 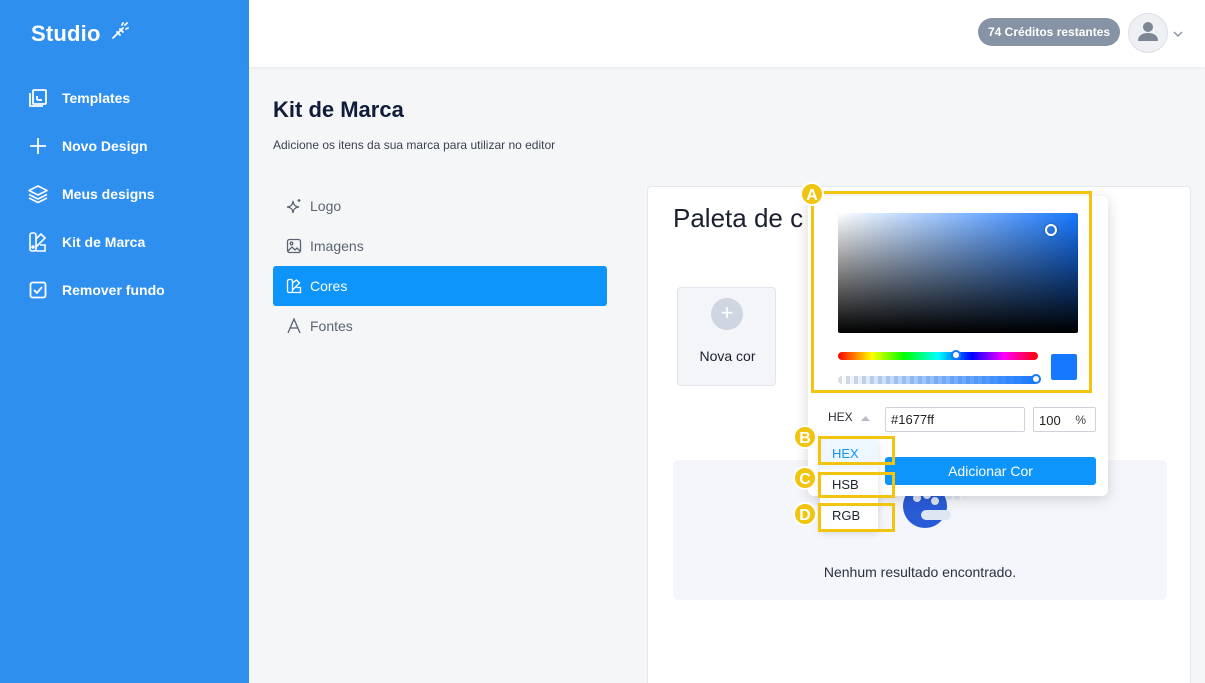 What do you see at coordinates (66, 33) in the screenshot?
I see `brand-name: Studio` at bounding box center [66, 33].